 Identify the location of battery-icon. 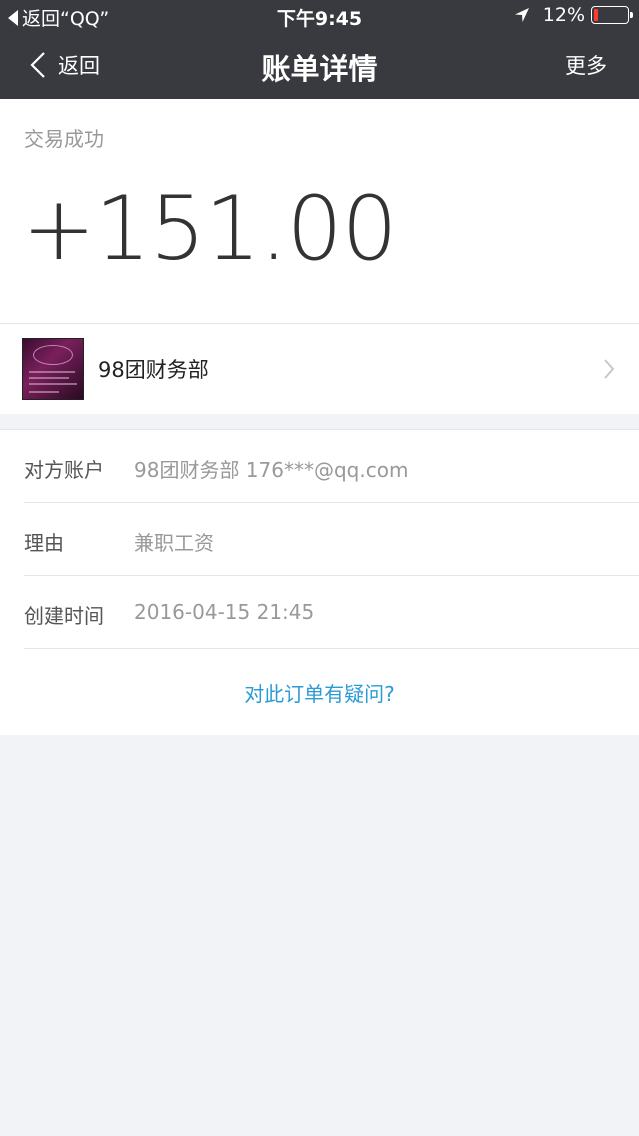
(612, 15).